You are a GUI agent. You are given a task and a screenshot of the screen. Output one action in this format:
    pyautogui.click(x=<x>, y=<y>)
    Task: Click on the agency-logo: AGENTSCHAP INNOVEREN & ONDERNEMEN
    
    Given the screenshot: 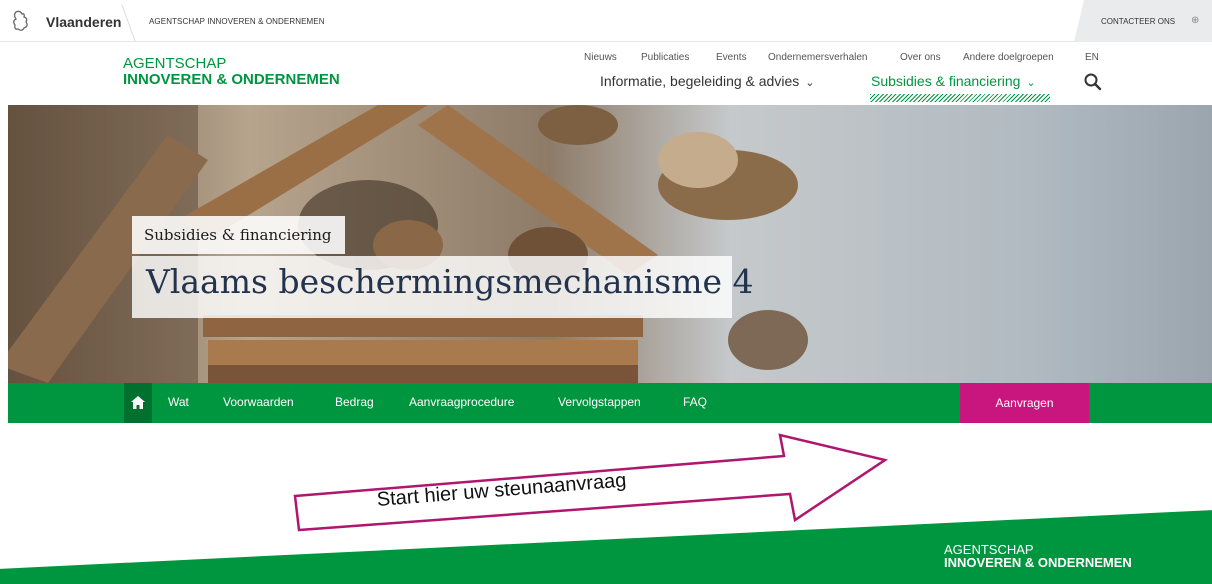 What is the action you would take?
    pyautogui.click(x=231, y=72)
    